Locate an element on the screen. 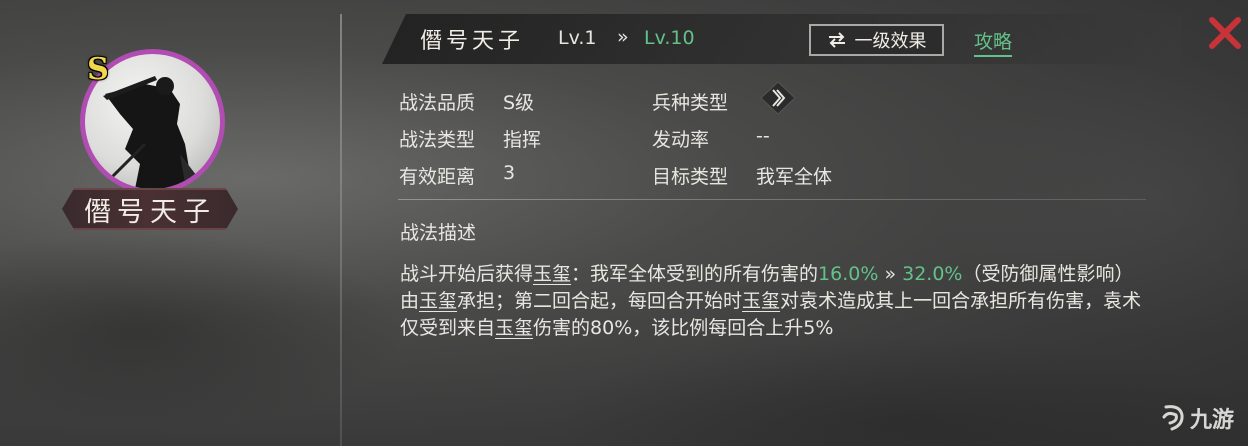 This screenshot has height=446, width=1248. skill-name-plate-text: 僭号天子 is located at coordinates (150, 212).